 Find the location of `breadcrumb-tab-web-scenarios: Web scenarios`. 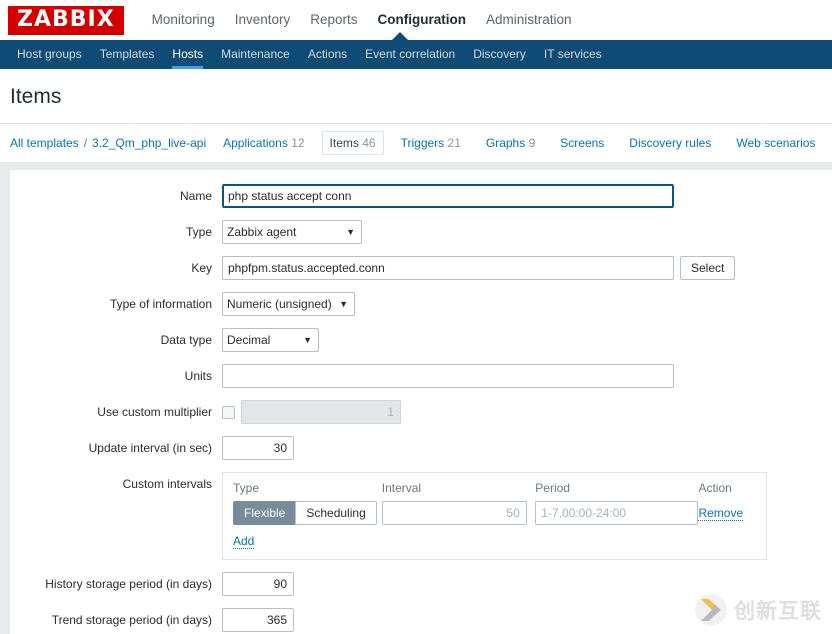

breadcrumb-tab-web-scenarios: Web scenarios is located at coordinates (775, 143).